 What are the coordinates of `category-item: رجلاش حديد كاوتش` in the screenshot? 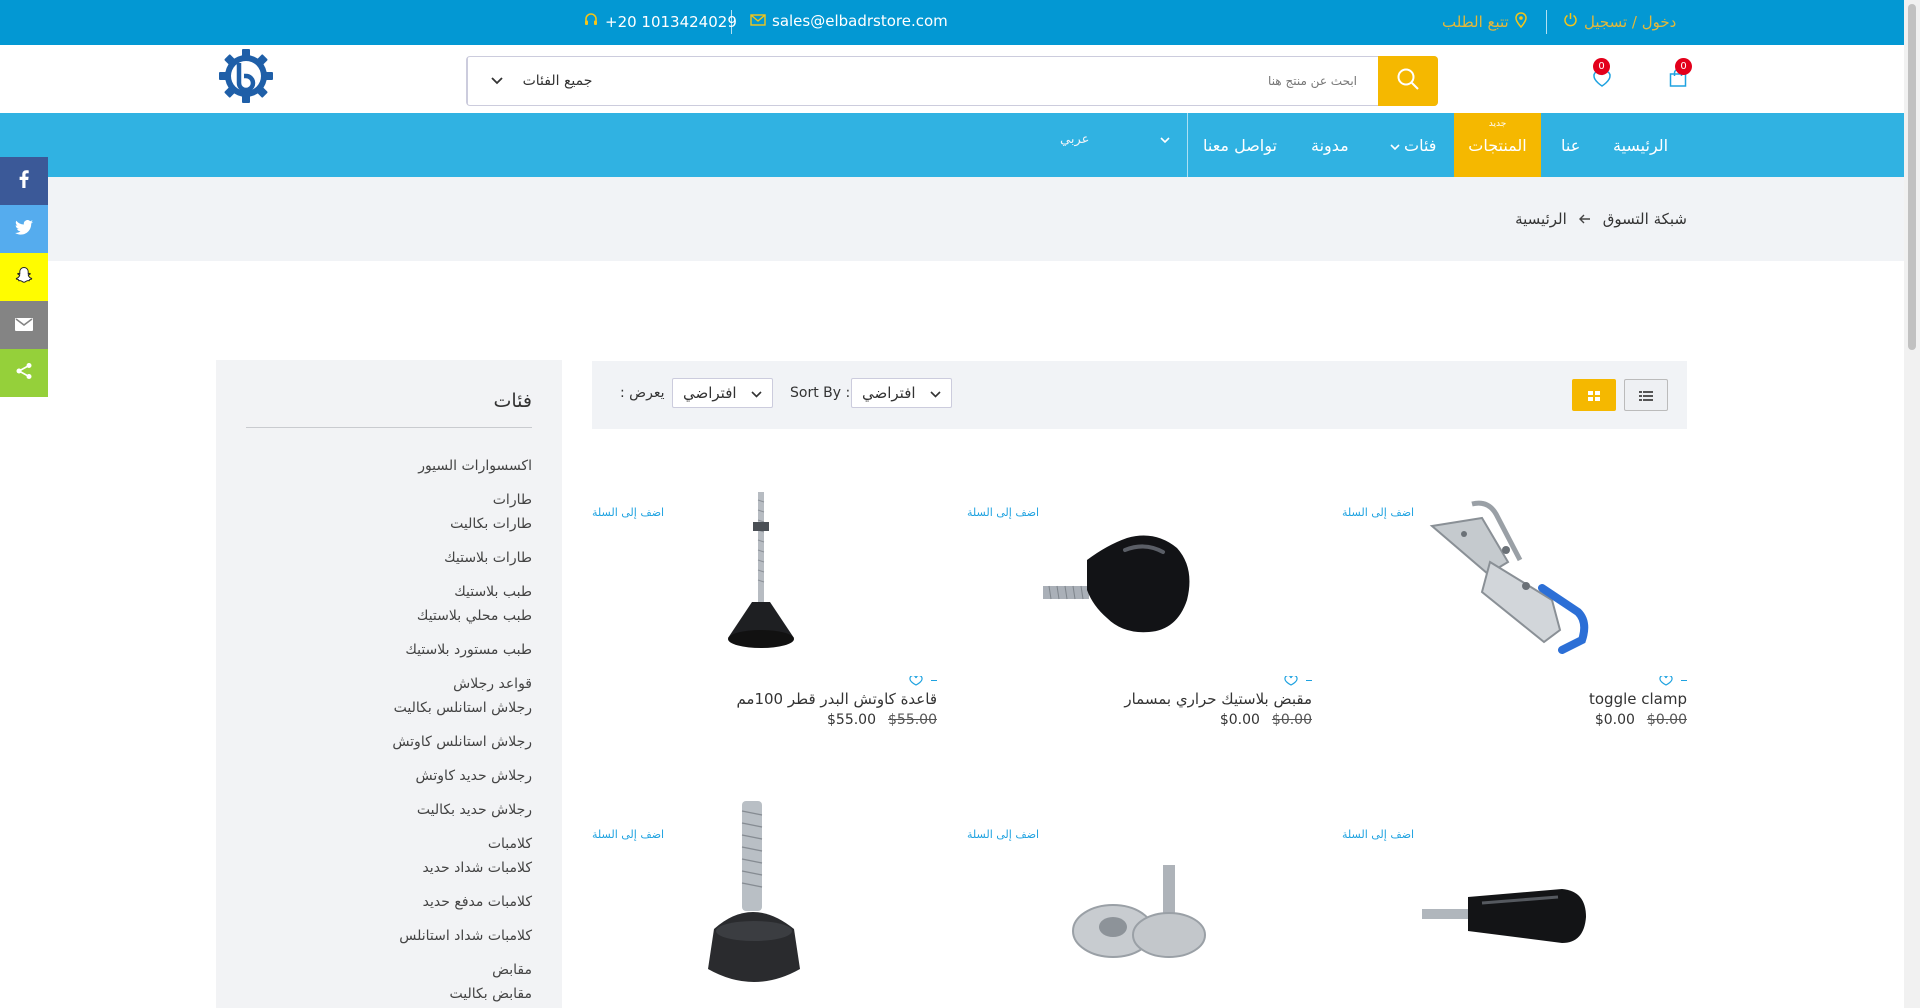 It's located at (462, 776).